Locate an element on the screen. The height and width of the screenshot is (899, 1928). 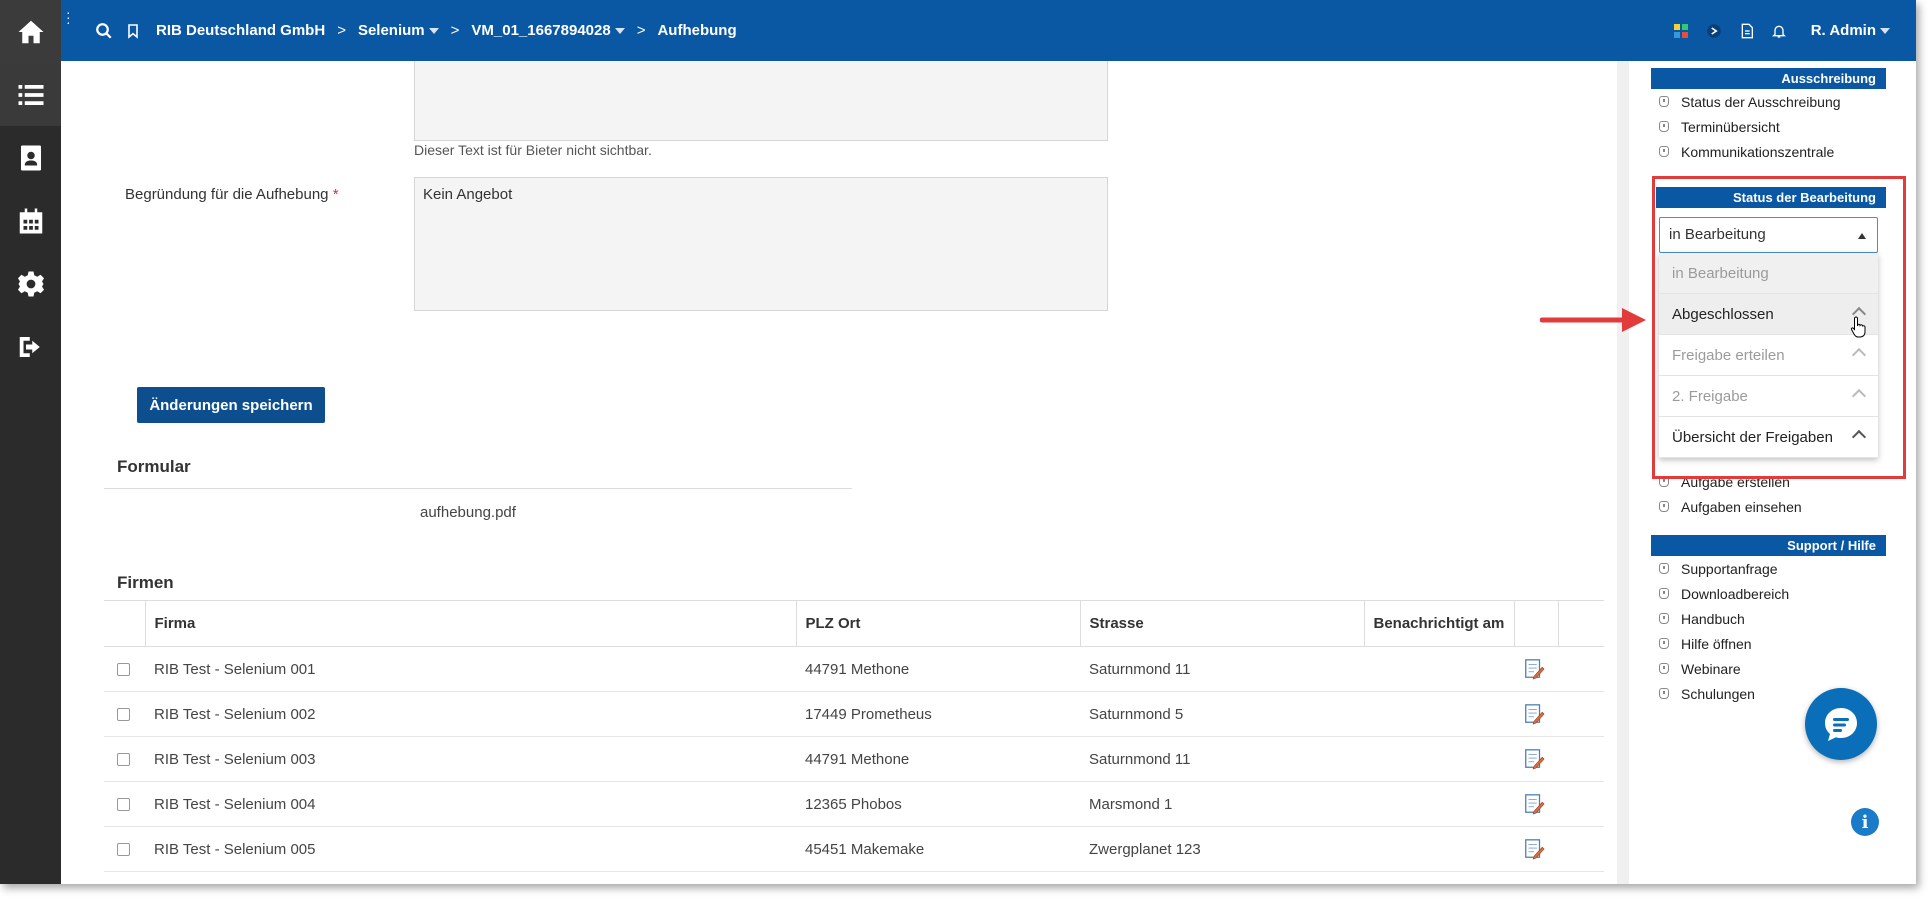
ausschreibung-header: Ausschreibung is located at coordinates (1768, 78).